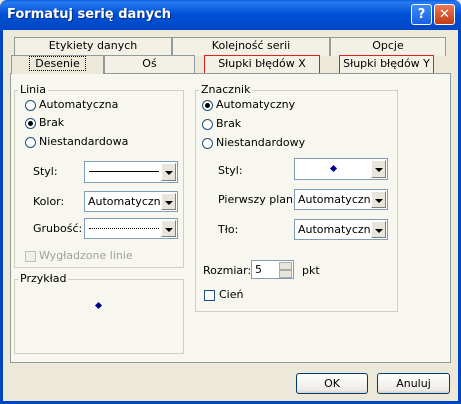 The image size is (461, 404). What do you see at coordinates (285, 266) in the screenshot?
I see `spin-up-icon` at bounding box center [285, 266].